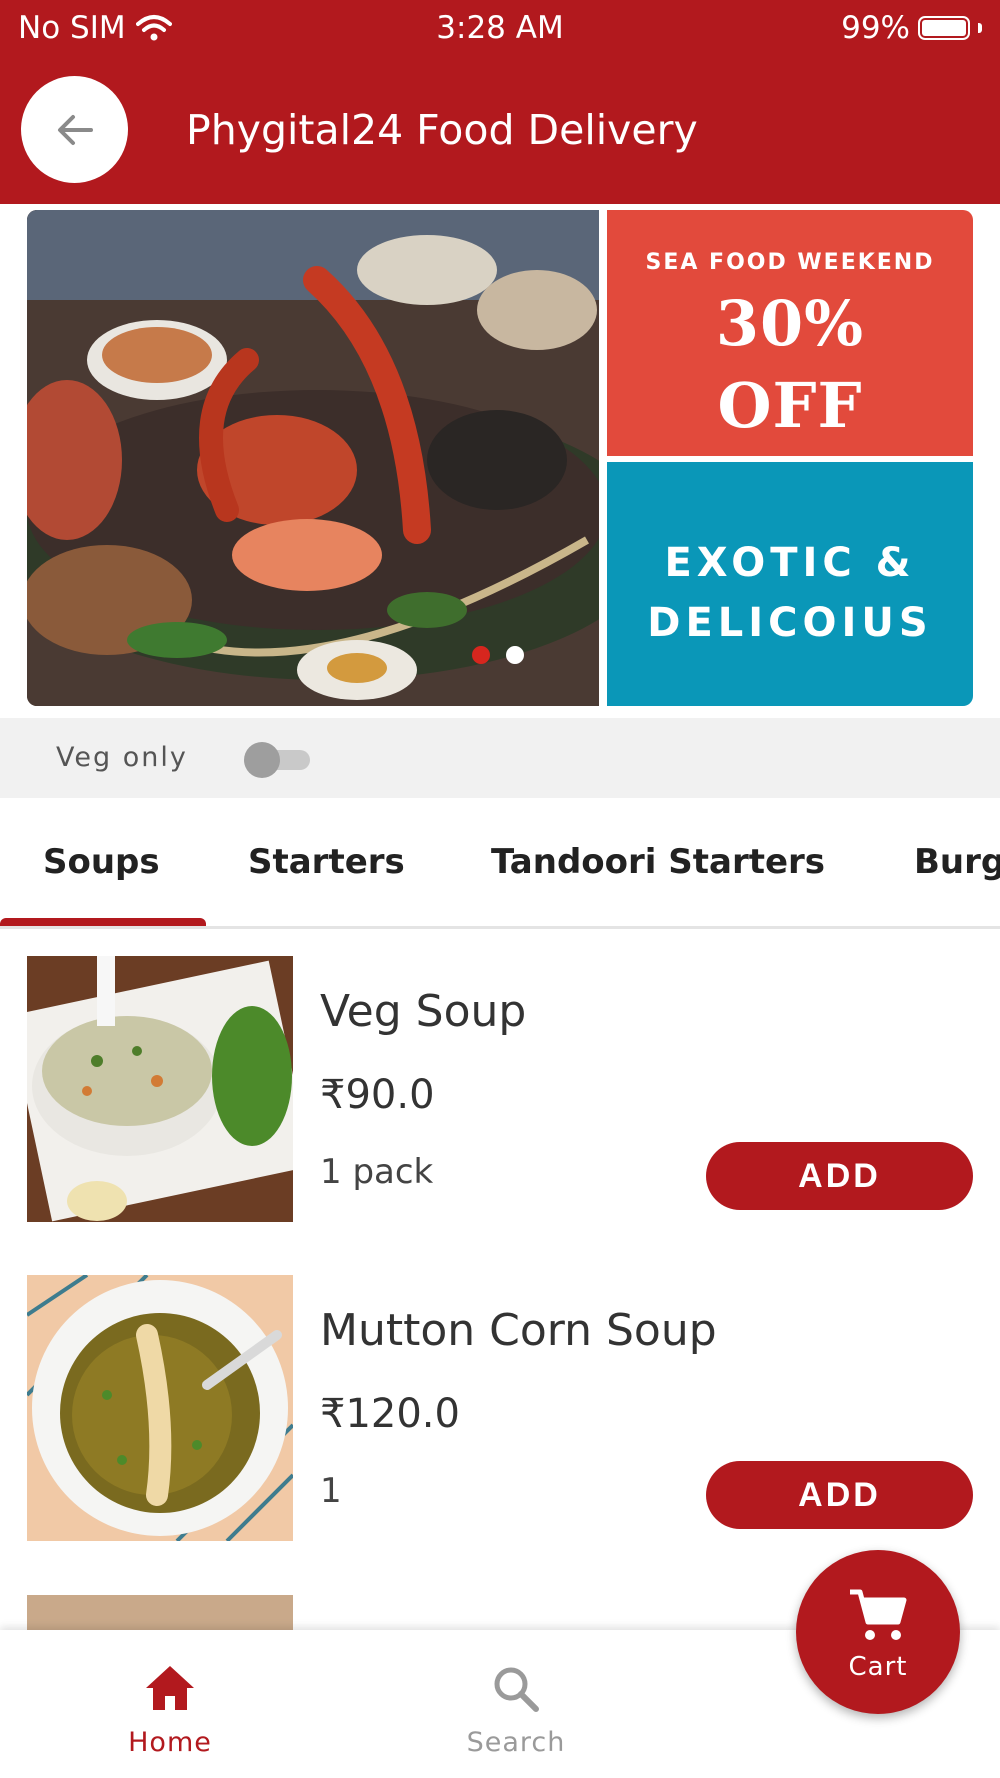  Describe the element at coordinates (262, 760) in the screenshot. I see `toggle-knob` at that location.